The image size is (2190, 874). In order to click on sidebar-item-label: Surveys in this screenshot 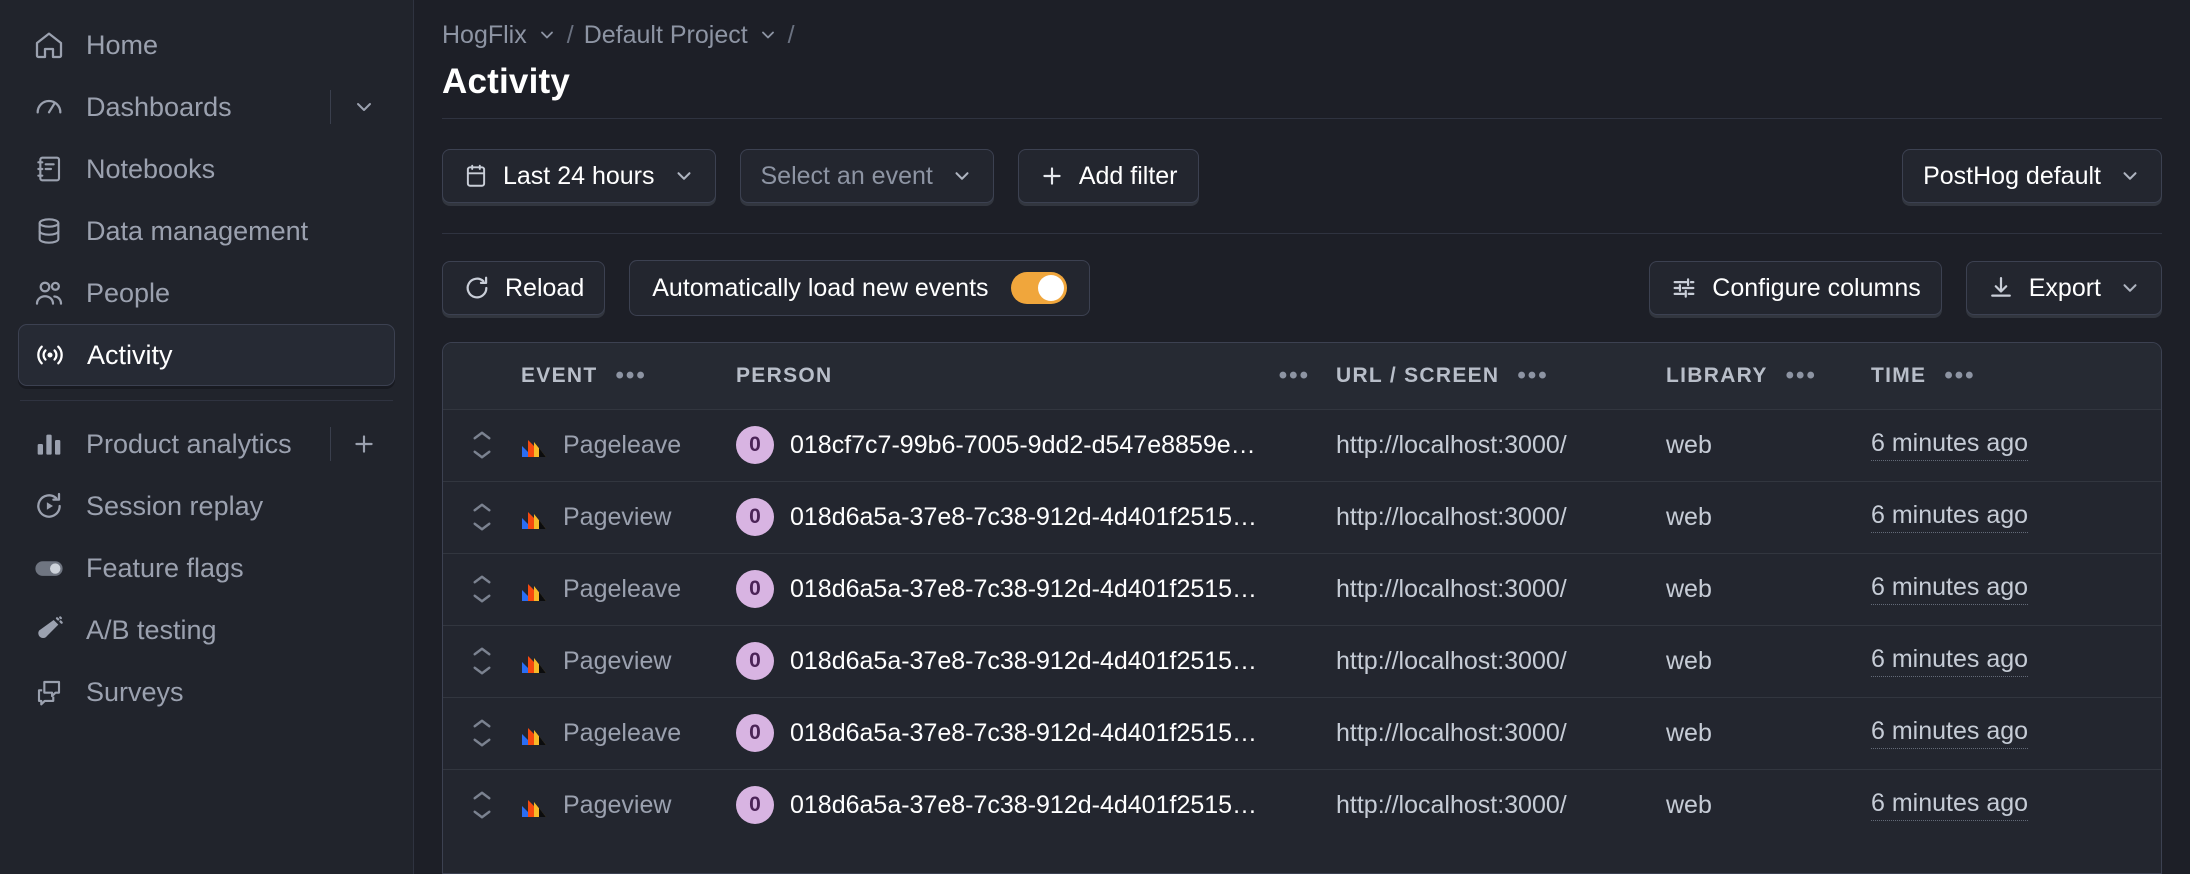, I will do `click(135, 691)`.